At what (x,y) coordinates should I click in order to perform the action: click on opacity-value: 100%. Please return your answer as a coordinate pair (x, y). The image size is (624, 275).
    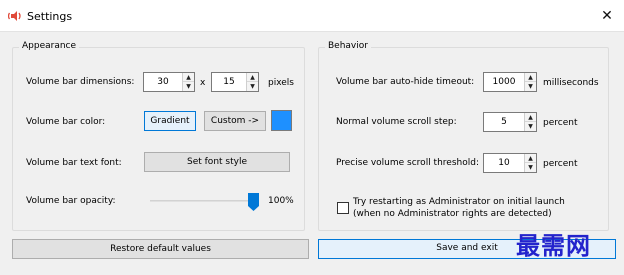
    Looking at the image, I should click on (281, 201).